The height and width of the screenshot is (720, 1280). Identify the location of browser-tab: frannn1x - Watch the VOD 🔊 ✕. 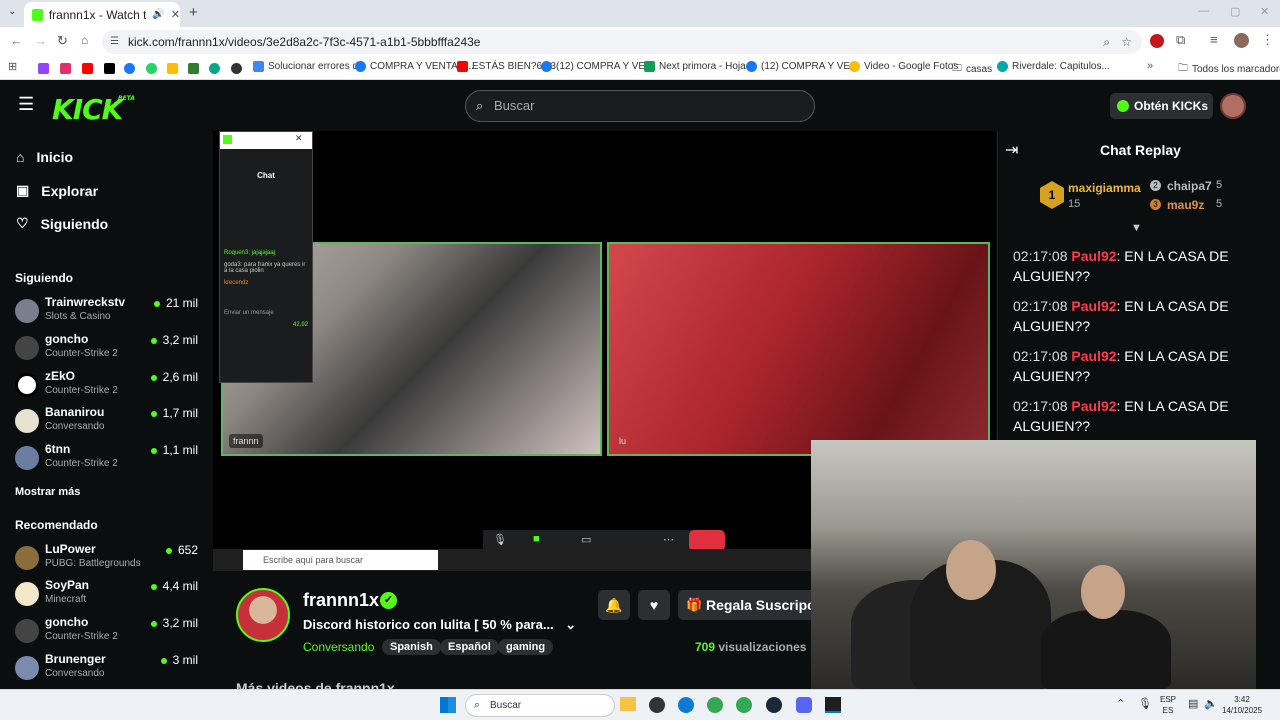
(102, 14).